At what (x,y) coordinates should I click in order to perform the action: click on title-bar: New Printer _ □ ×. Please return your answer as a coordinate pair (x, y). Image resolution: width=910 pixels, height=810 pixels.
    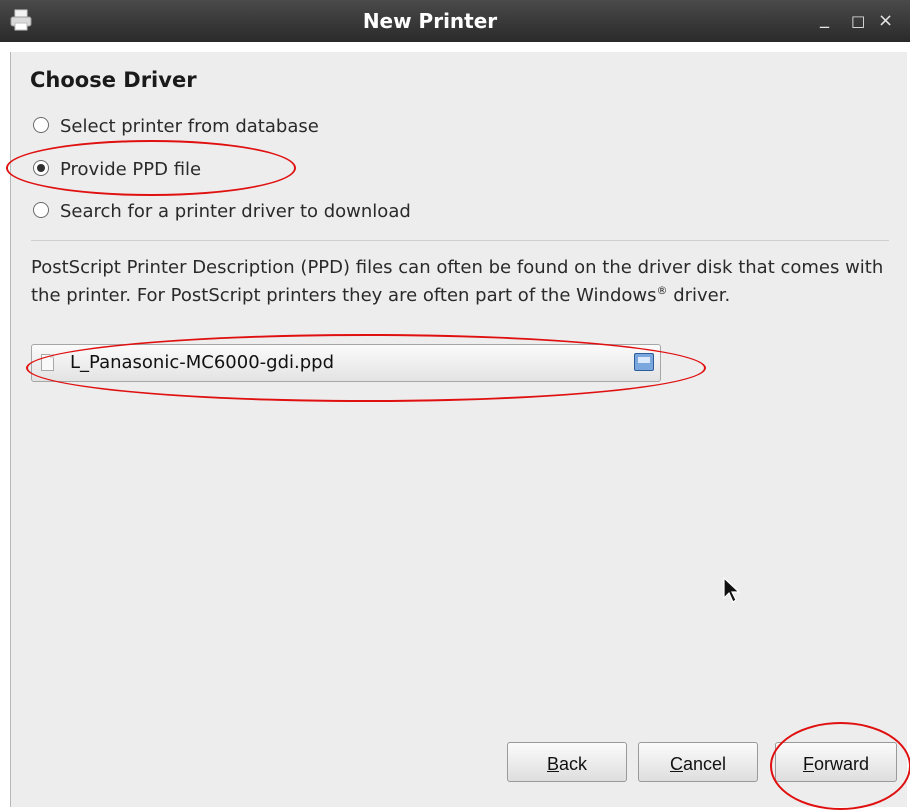
    Looking at the image, I should click on (455, 21).